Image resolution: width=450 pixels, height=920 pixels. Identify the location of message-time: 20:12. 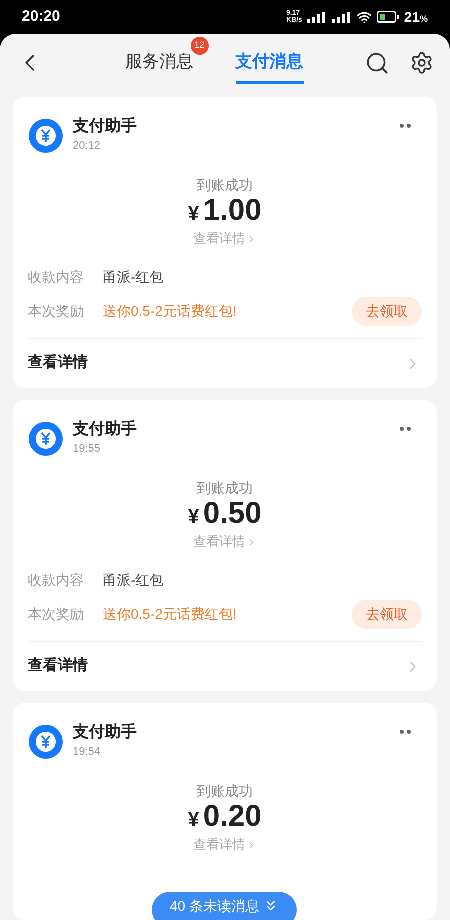
(87, 146).